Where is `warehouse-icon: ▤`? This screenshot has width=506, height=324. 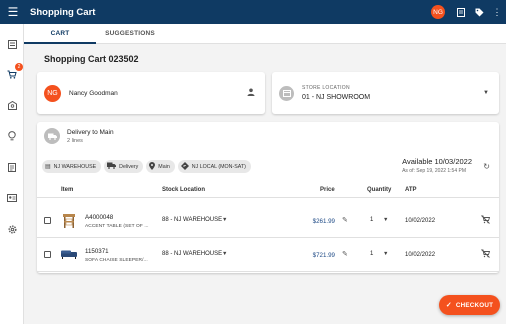 warehouse-icon: ▤ is located at coordinates (48, 167).